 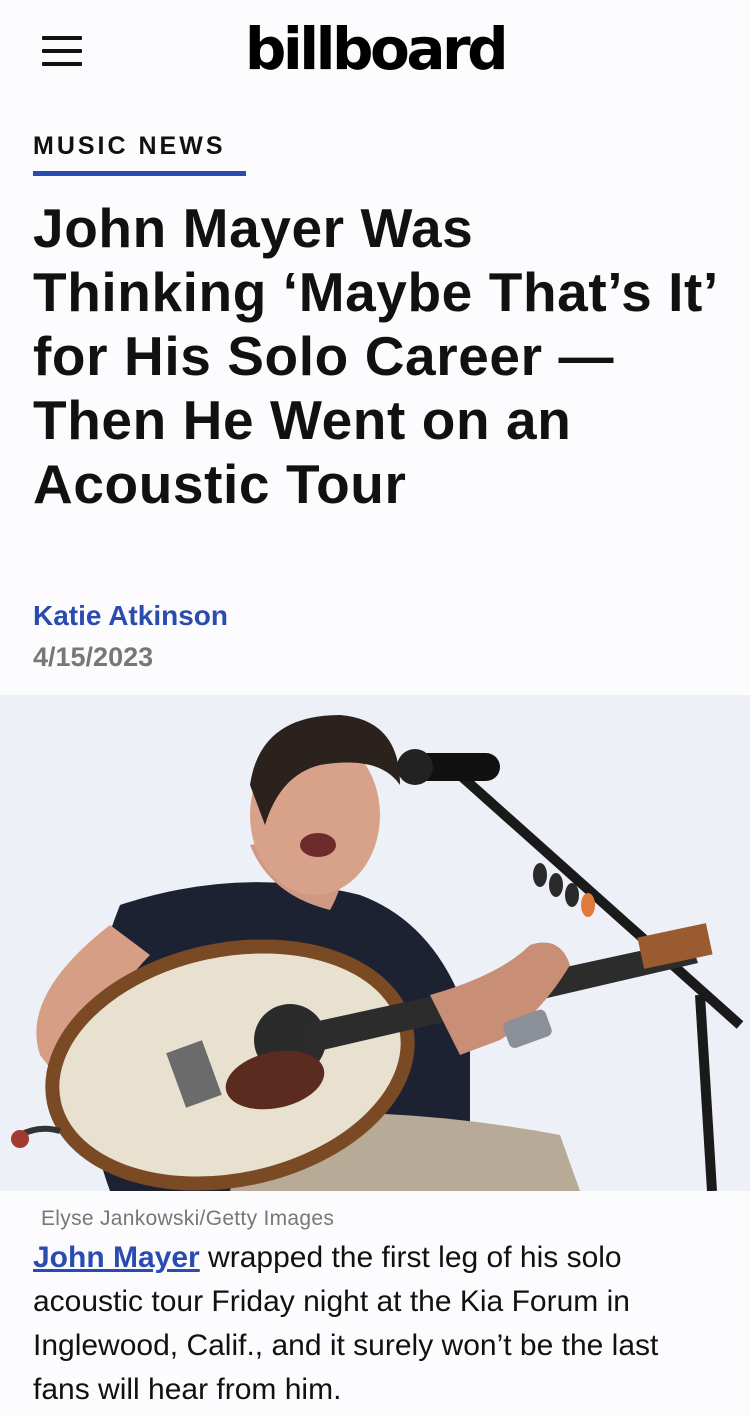 What do you see at coordinates (116, 1257) in the screenshot?
I see `john-mayer-link: John Mayer` at bounding box center [116, 1257].